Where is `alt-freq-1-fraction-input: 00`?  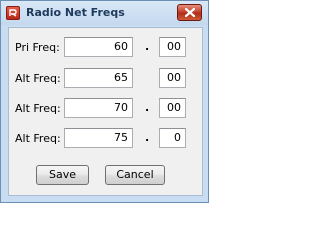
alt-freq-1-fraction-input: 00 is located at coordinates (172, 78).